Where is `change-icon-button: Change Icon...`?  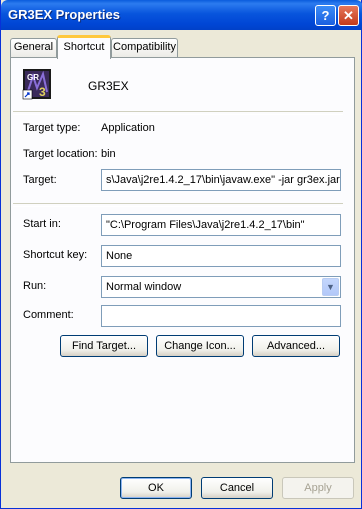
change-icon-button: Change Icon... is located at coordinates (200, 346).